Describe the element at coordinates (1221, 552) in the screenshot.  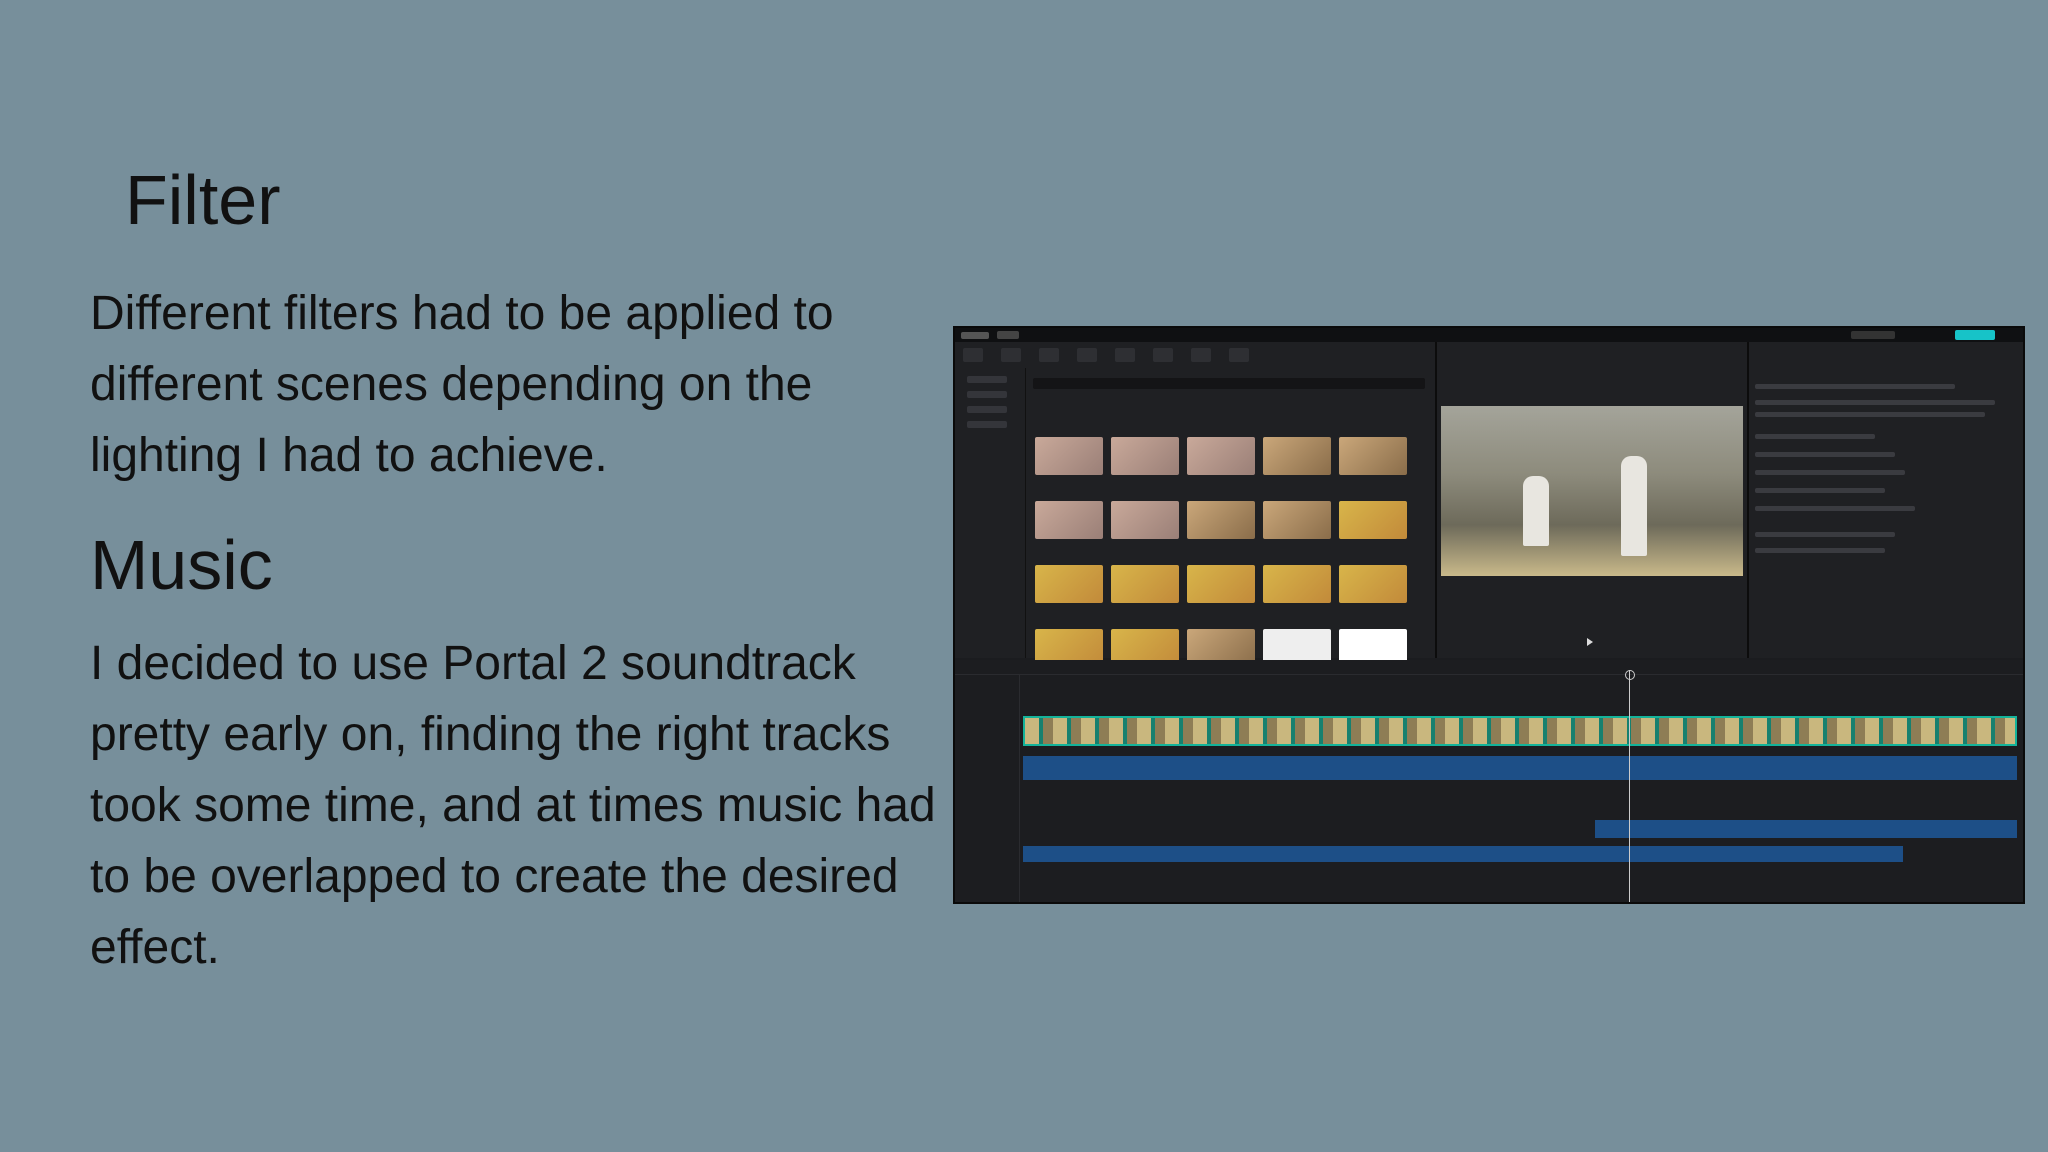
I see `media-thumbnail-grid` at that location.